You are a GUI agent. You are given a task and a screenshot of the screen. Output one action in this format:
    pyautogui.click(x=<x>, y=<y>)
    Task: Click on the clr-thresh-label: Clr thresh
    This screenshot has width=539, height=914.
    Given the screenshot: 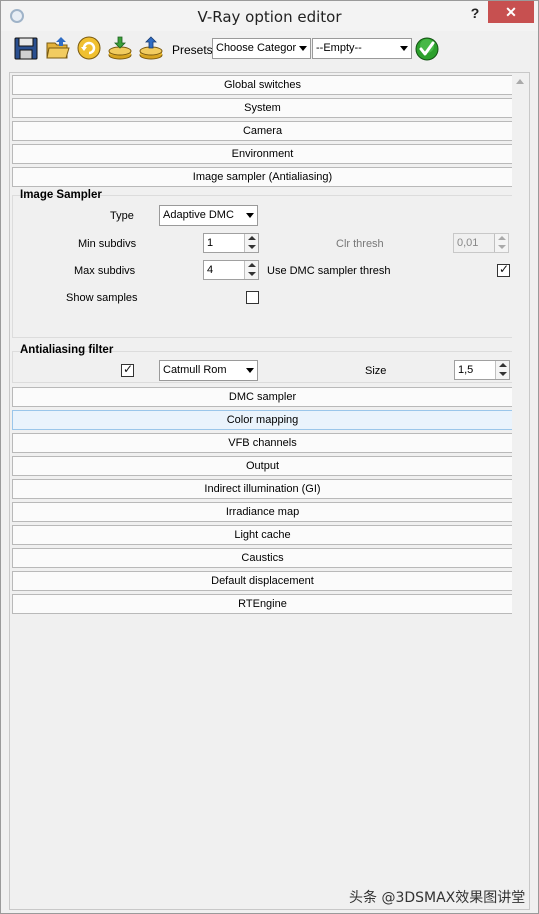 What is the action you would take?
    pyautogui.click(x=360, y=244)
    